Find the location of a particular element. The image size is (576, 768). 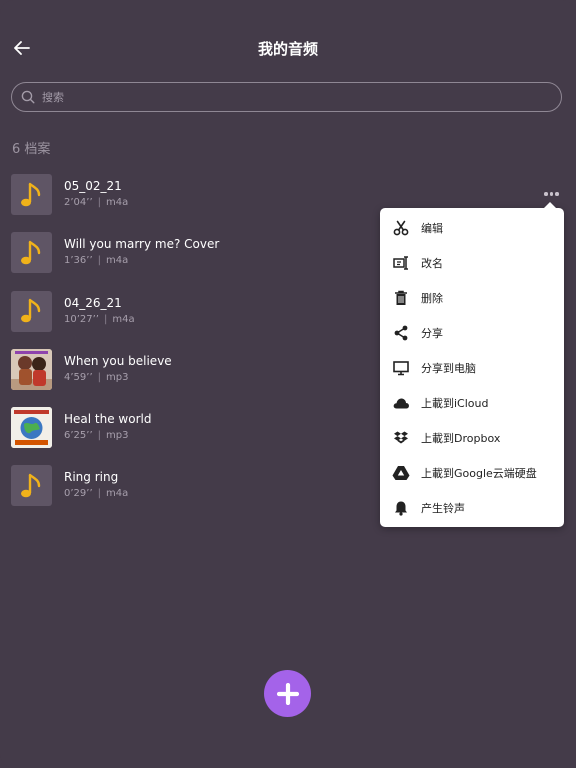

menu-item-edit: 编辑 is located at coordinates (472, 227).